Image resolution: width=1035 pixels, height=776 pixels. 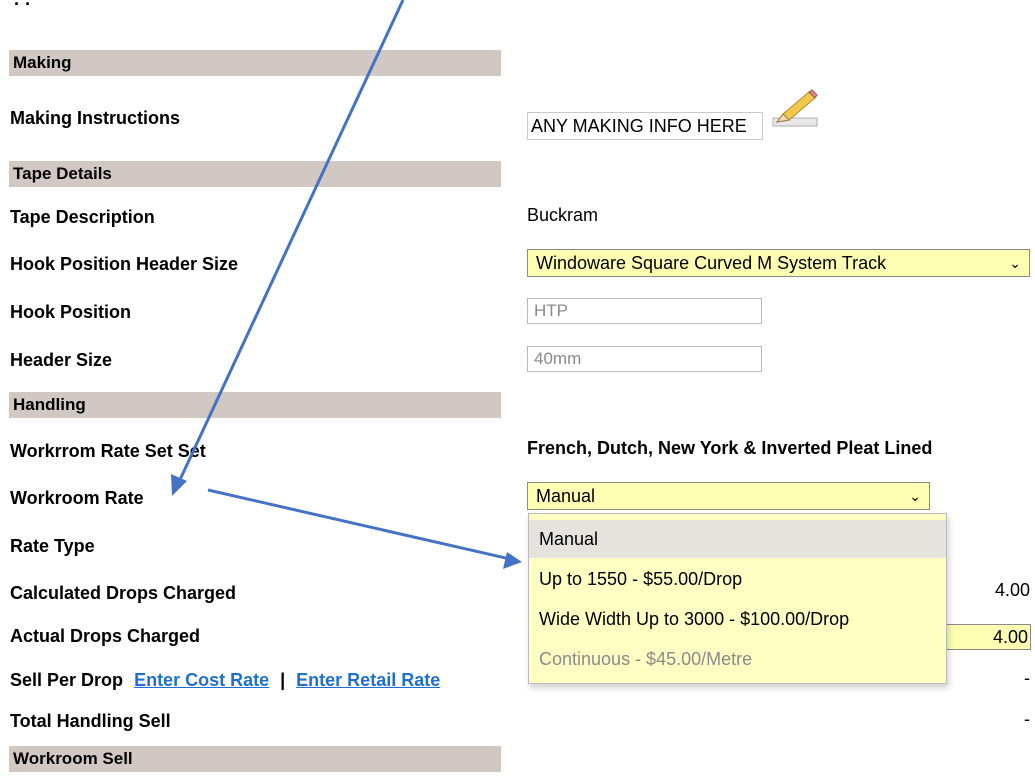 What do you see at coordinates (90, 721) in the screenshot?
I see `total-handling-label: Total Handling Sell` at bounding box center [90, 721].